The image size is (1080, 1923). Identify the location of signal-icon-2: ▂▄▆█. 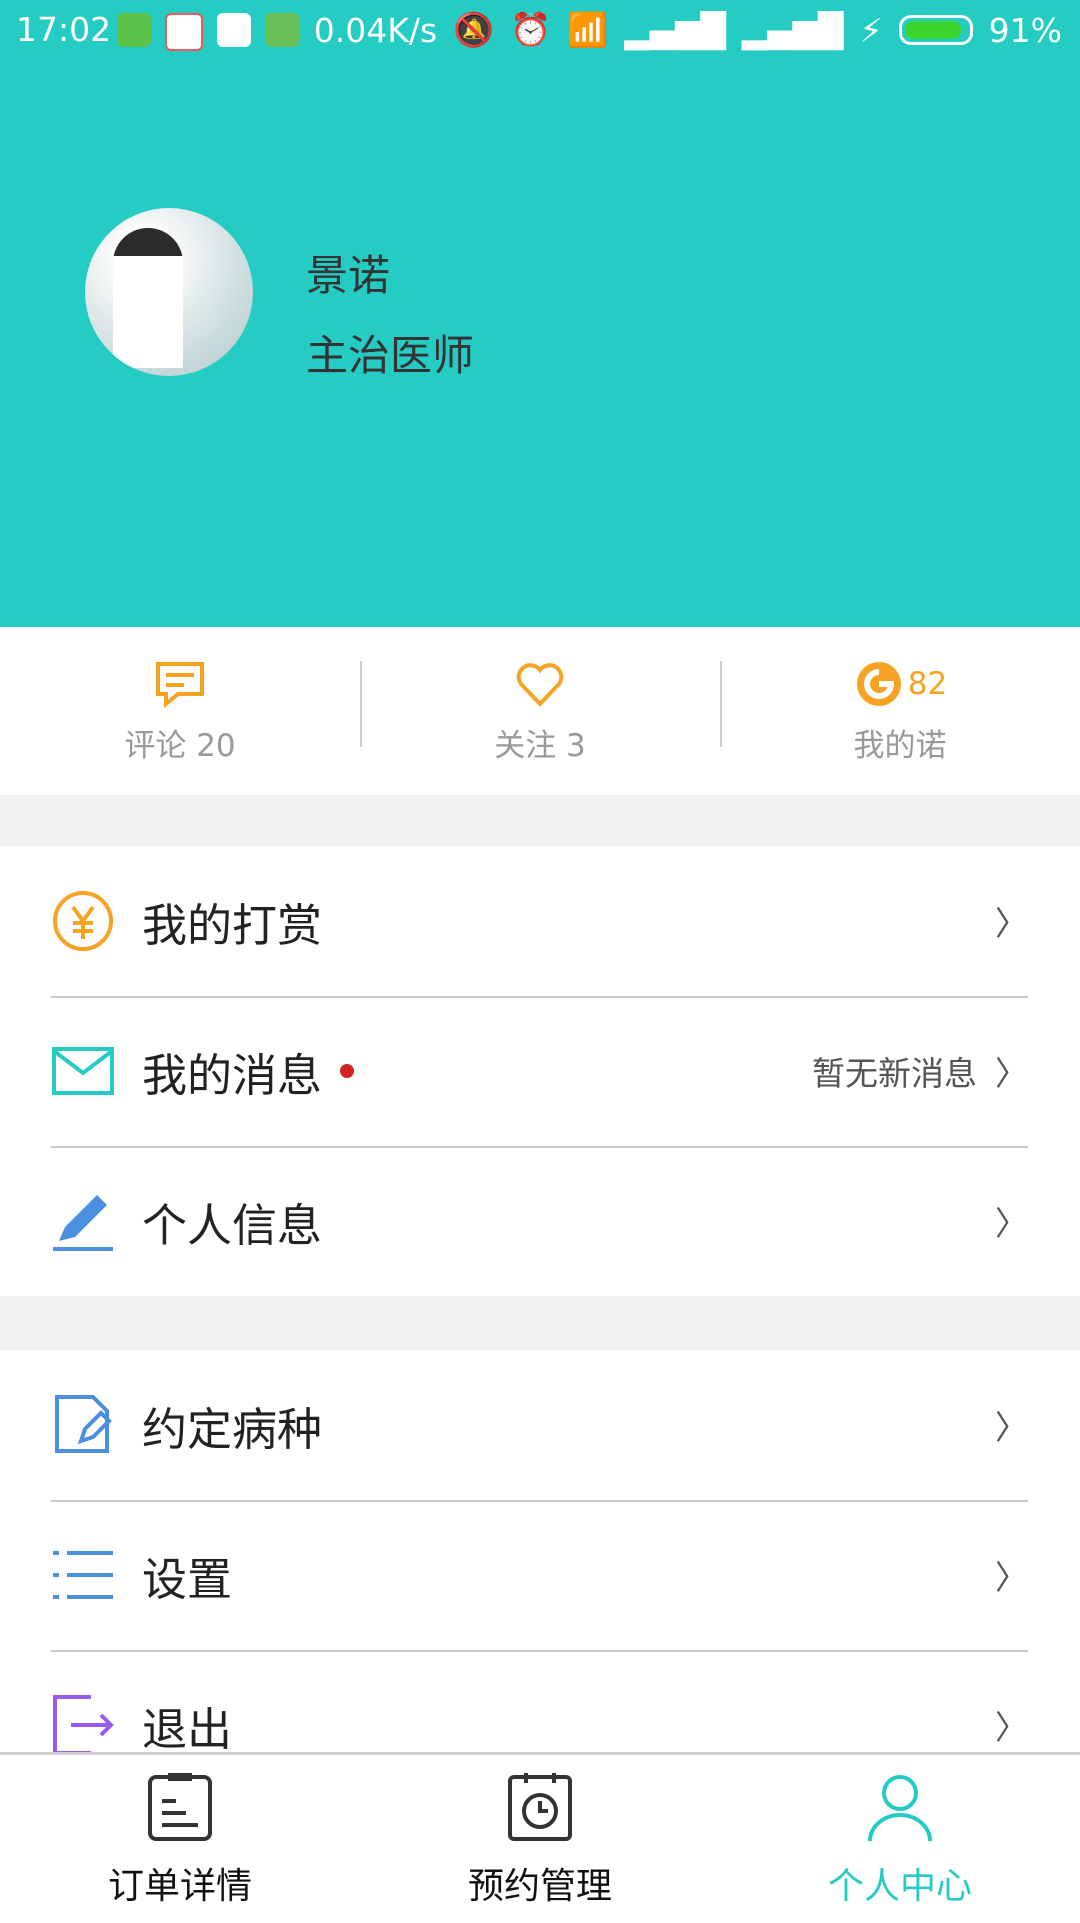
(792, 30).